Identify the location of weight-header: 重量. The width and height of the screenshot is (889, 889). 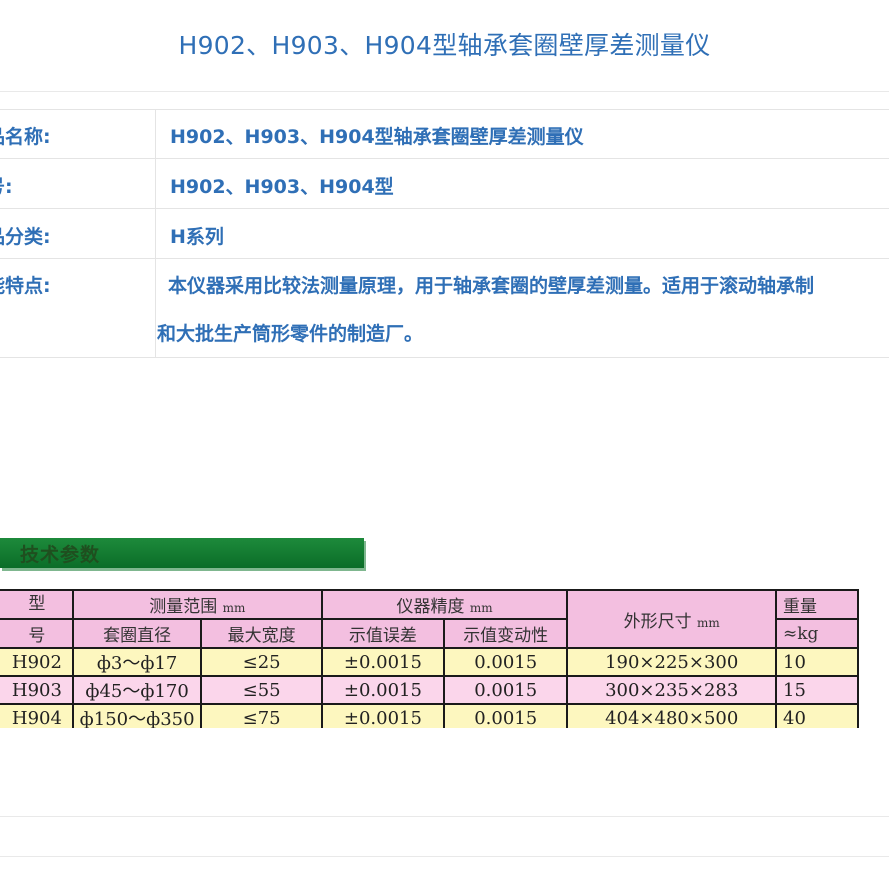
(817, 604).